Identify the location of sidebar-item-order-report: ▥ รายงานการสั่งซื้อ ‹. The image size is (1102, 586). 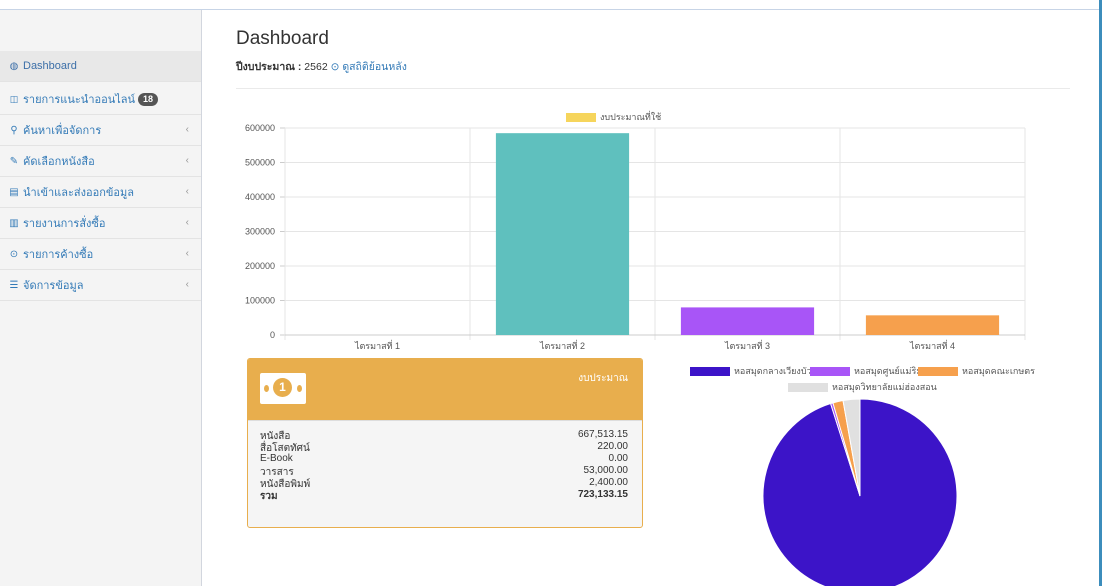
(100, 223).